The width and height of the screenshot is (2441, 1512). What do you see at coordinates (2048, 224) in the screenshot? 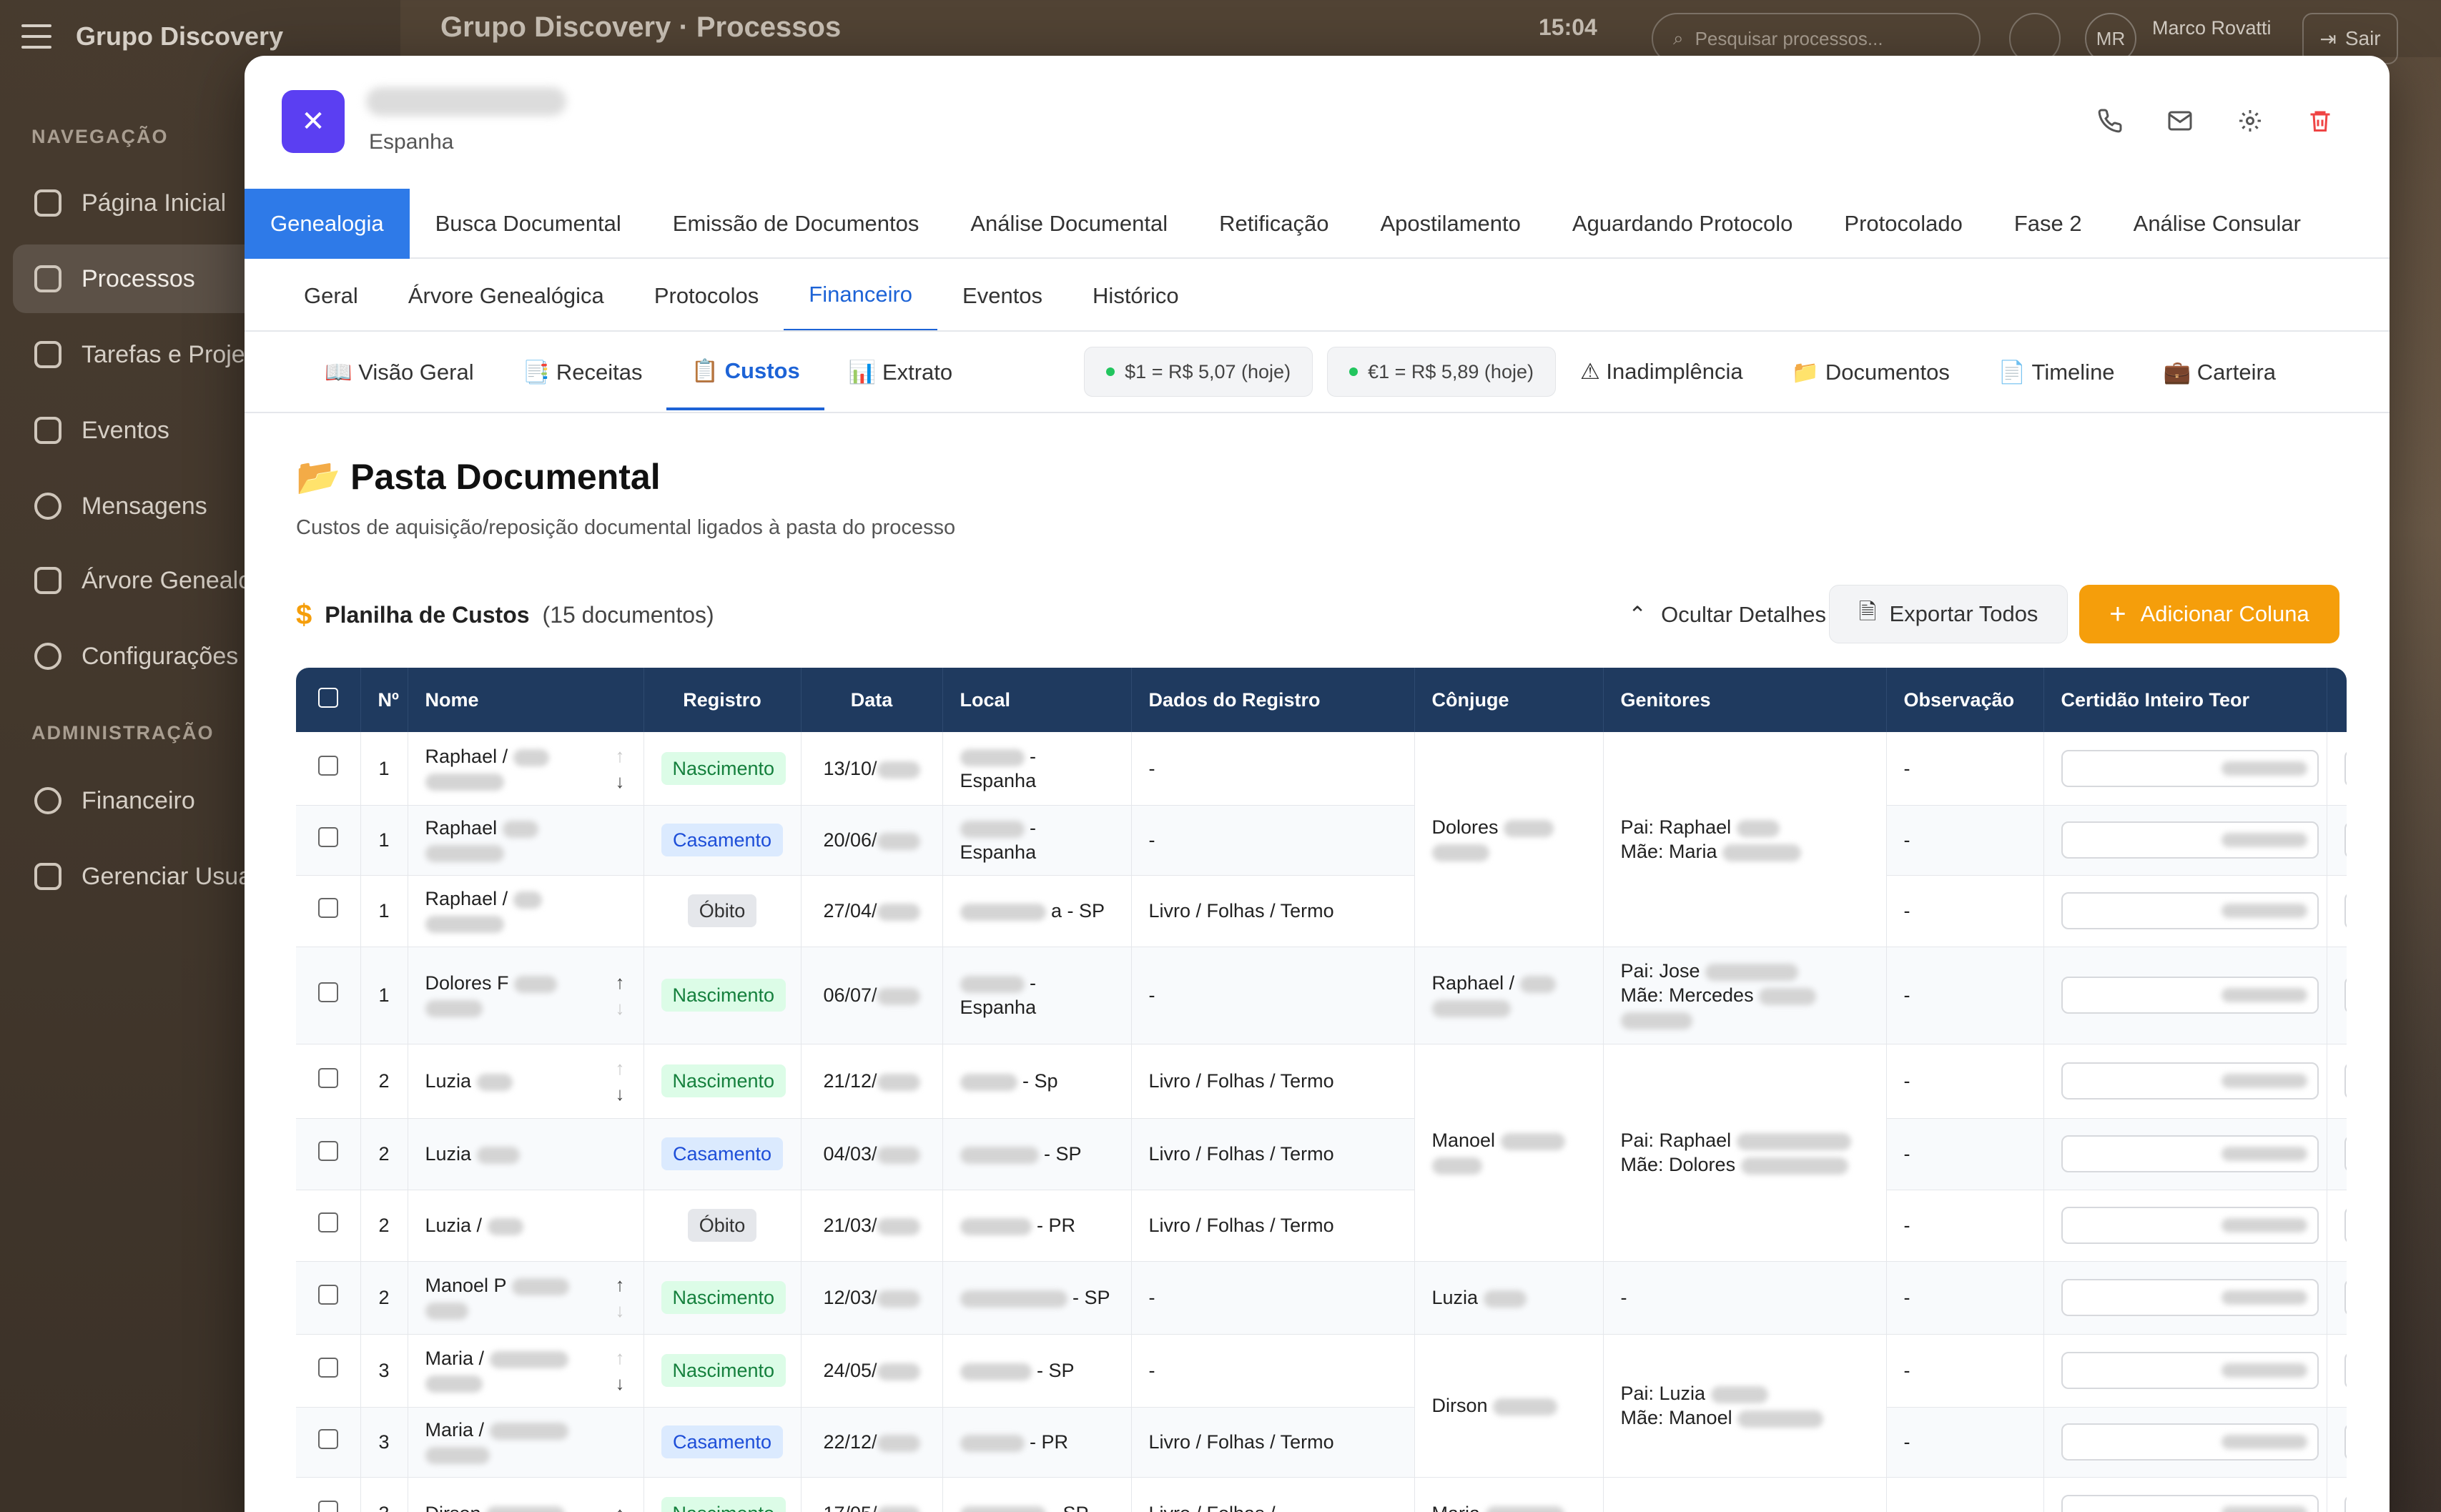
I see `tab-fase-2: Fase 2` at bounding box center [2048, 224].